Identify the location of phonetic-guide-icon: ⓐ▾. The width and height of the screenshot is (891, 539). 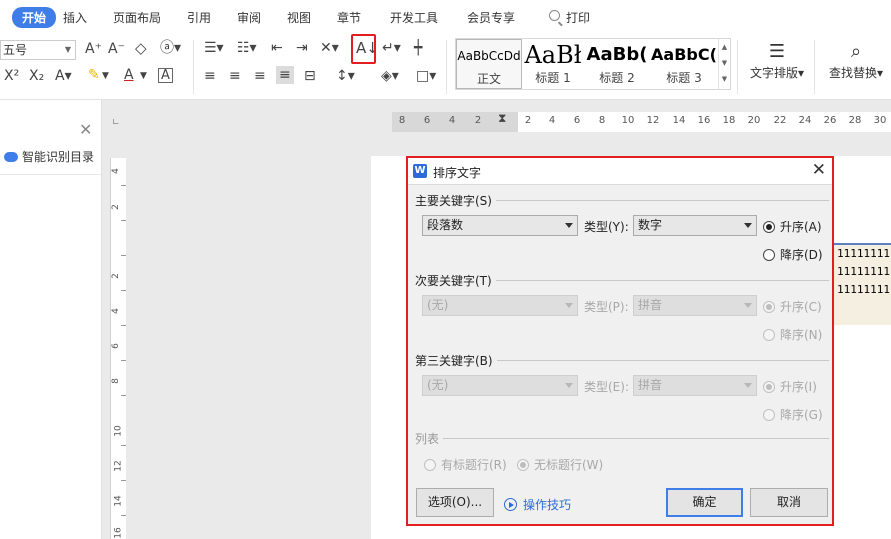
(170, 48).